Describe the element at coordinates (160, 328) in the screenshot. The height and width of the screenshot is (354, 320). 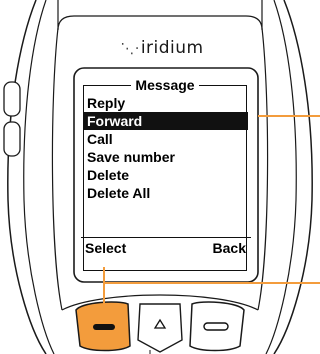
I see `nav-up-key` at that location.